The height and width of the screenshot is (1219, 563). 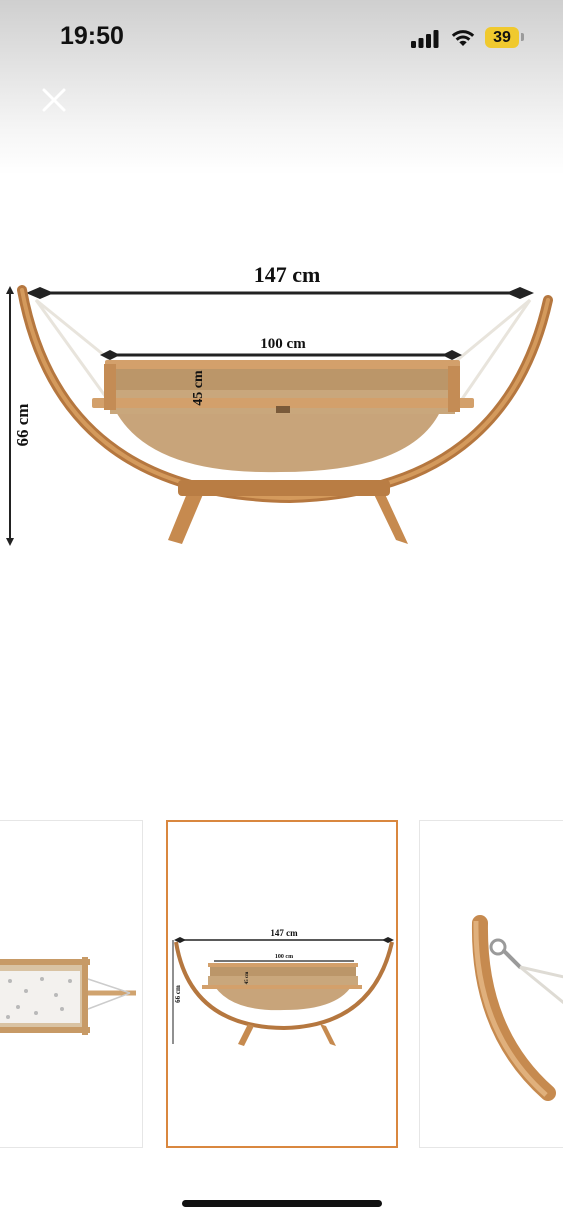 I want to click on battery-icon: 39, so click(x=502, y=37).